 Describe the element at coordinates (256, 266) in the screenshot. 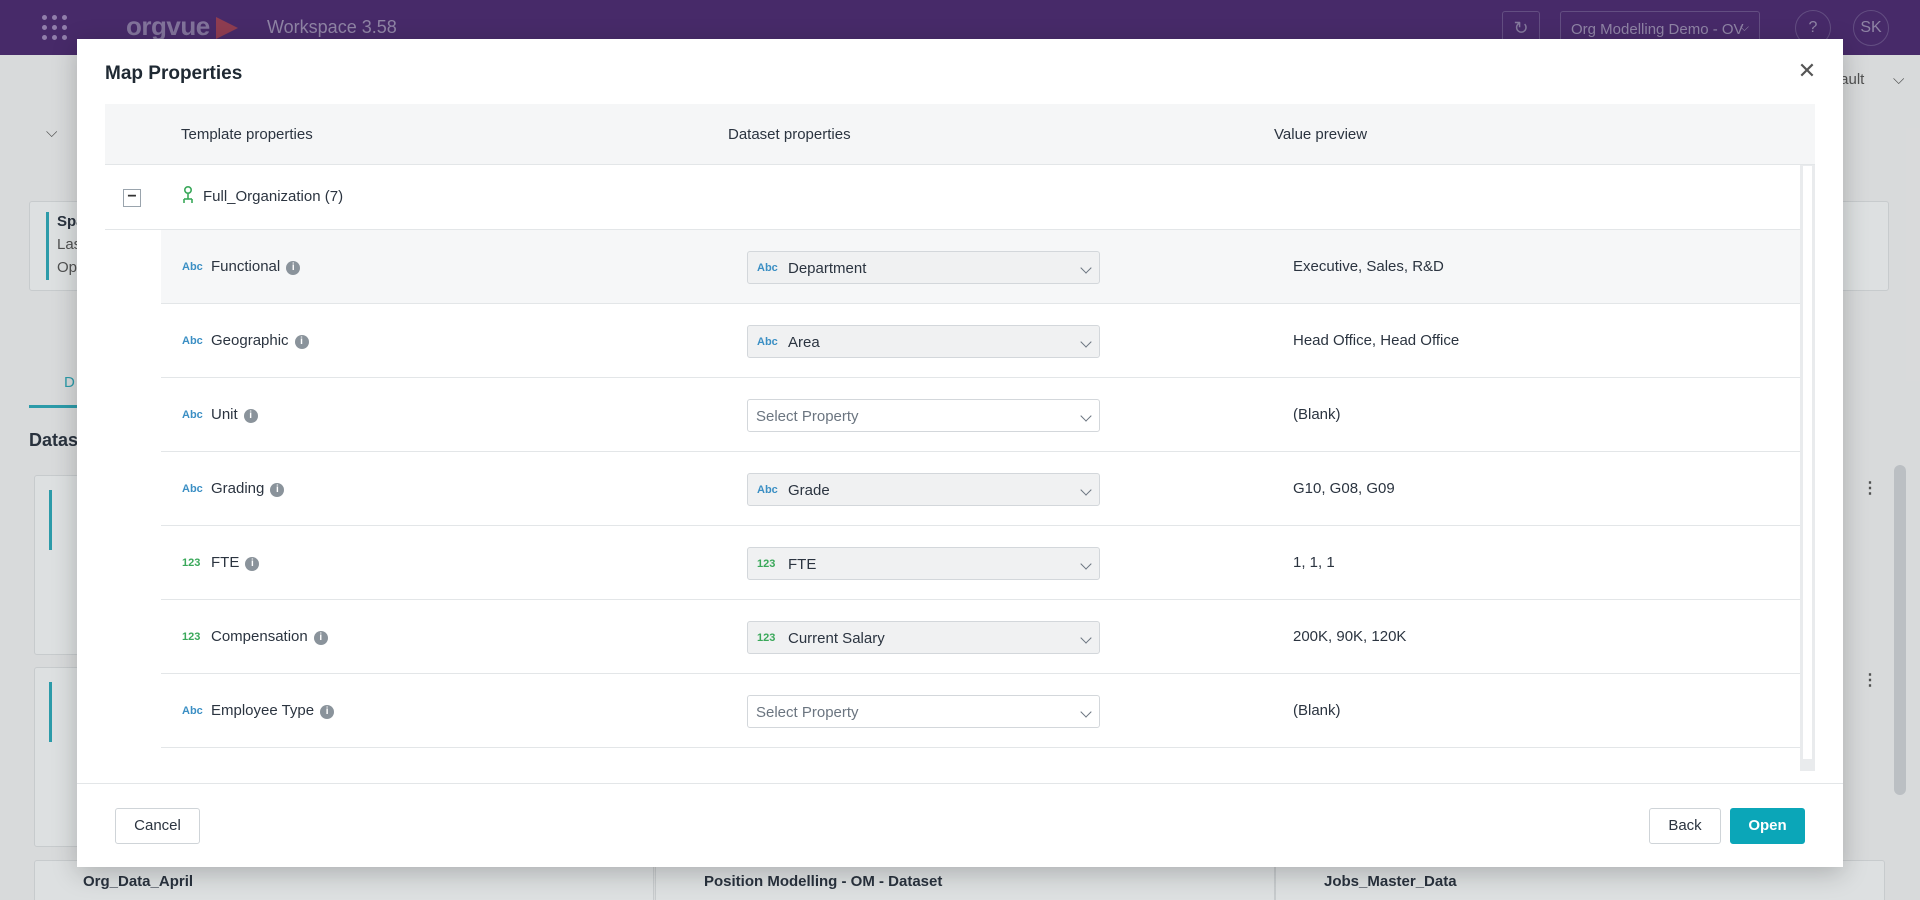

I see `template-property-name: Functional i` at that location.